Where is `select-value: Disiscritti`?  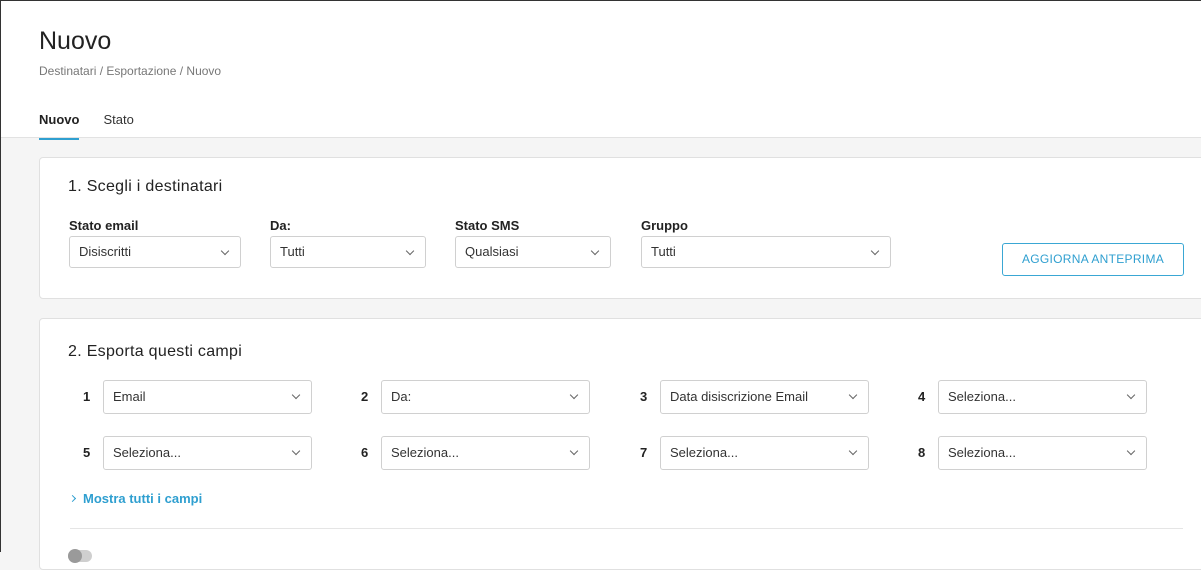
select-value: Disiscritti is located at coordinates (105, 251).